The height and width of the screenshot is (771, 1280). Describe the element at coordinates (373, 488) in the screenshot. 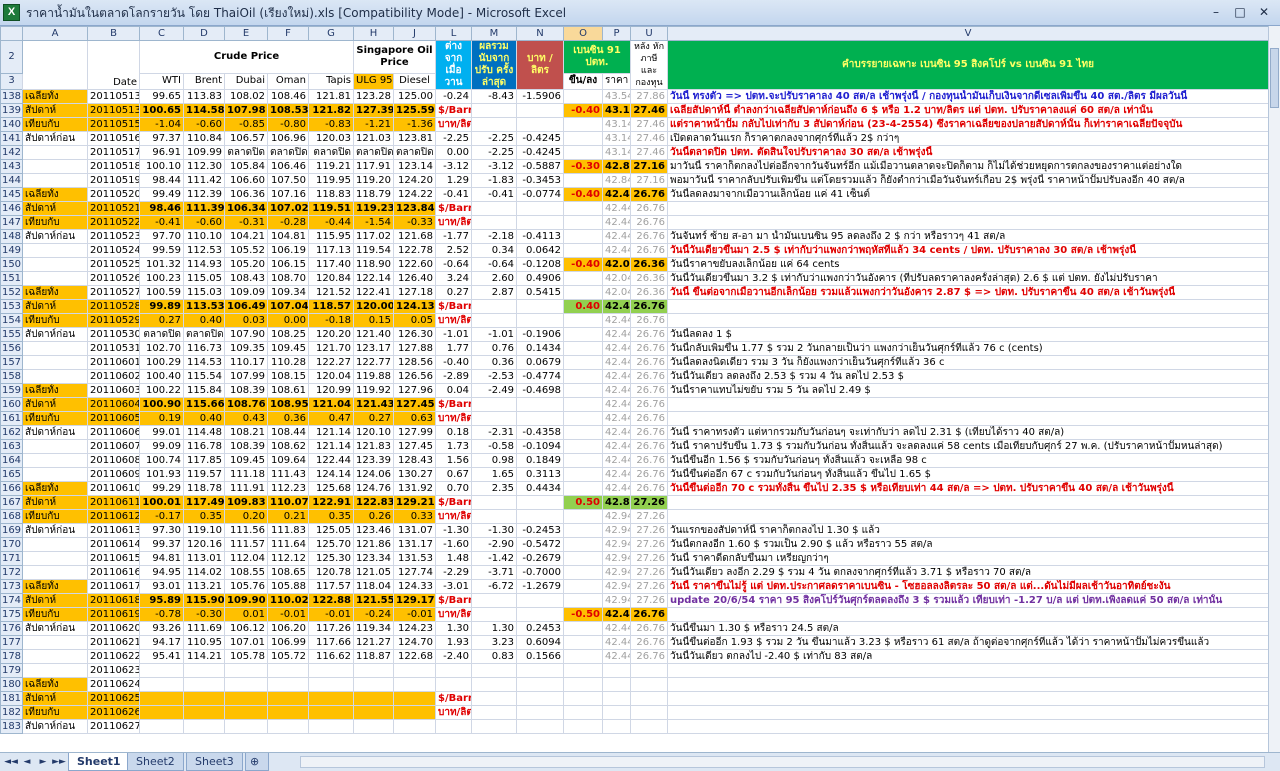

I see `cell: 124.76` at that location.